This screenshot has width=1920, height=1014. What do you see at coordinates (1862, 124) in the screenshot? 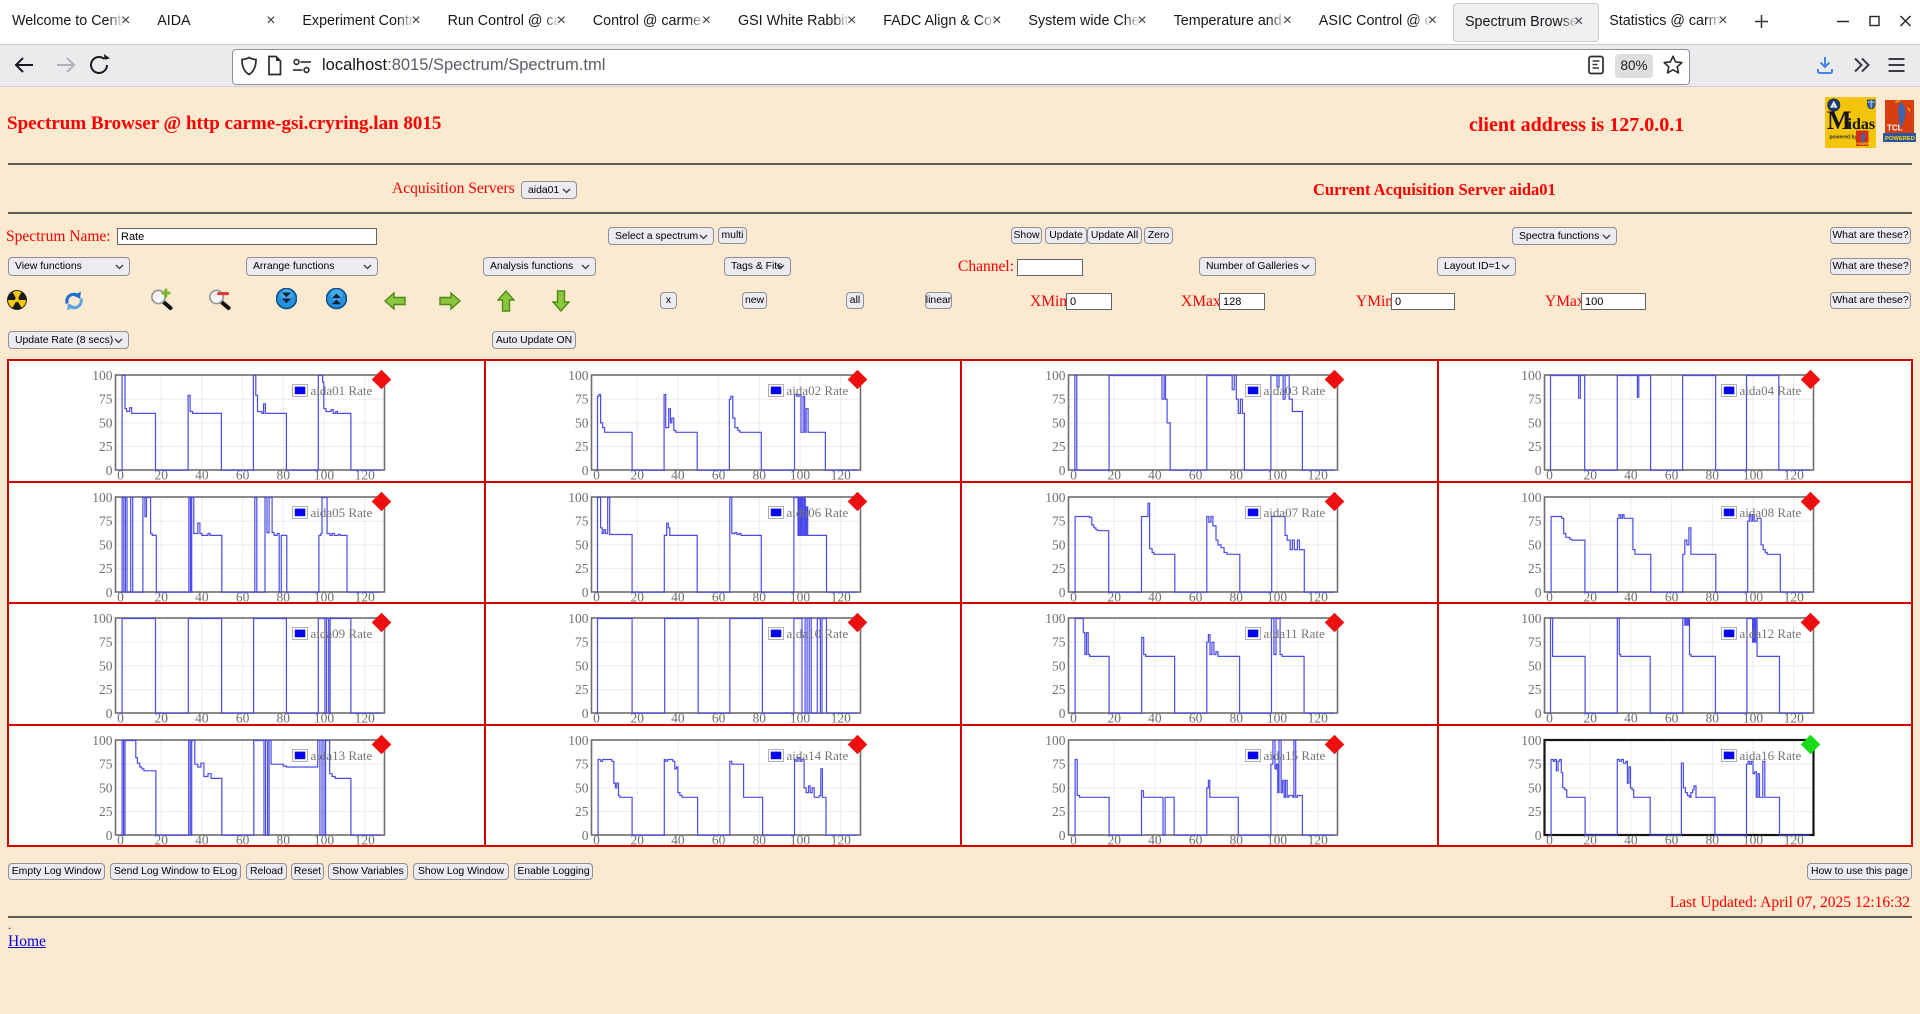
I see `svg-text: idas` at bounding box center [1862, 124].